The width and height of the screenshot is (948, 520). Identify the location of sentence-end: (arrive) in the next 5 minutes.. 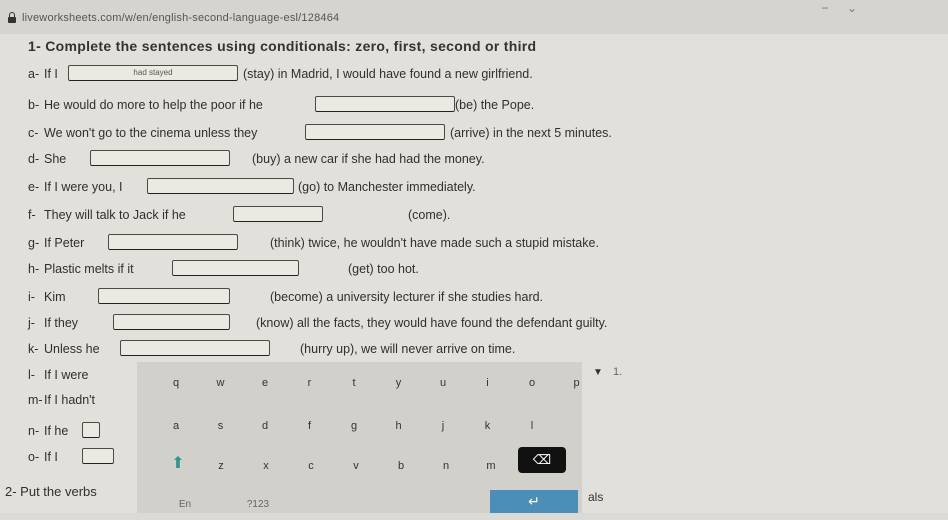
(531, 133).